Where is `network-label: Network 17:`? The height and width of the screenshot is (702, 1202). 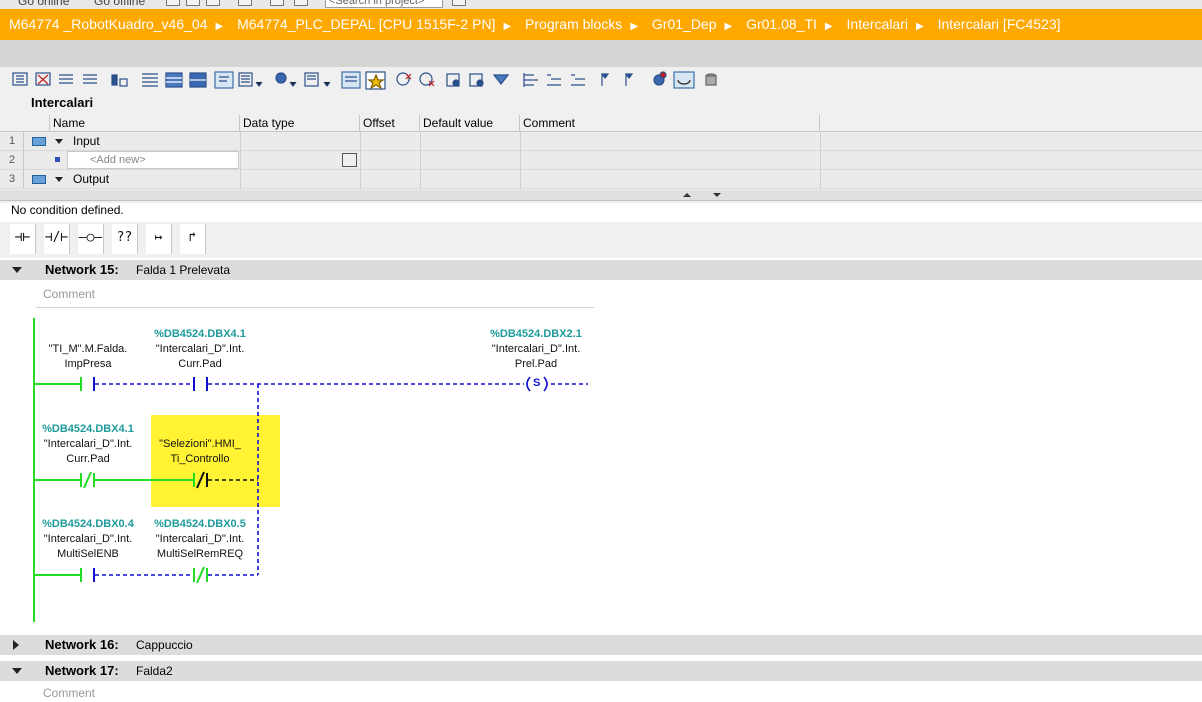 network-label: Network 17: is located at coordinates (82, 670).